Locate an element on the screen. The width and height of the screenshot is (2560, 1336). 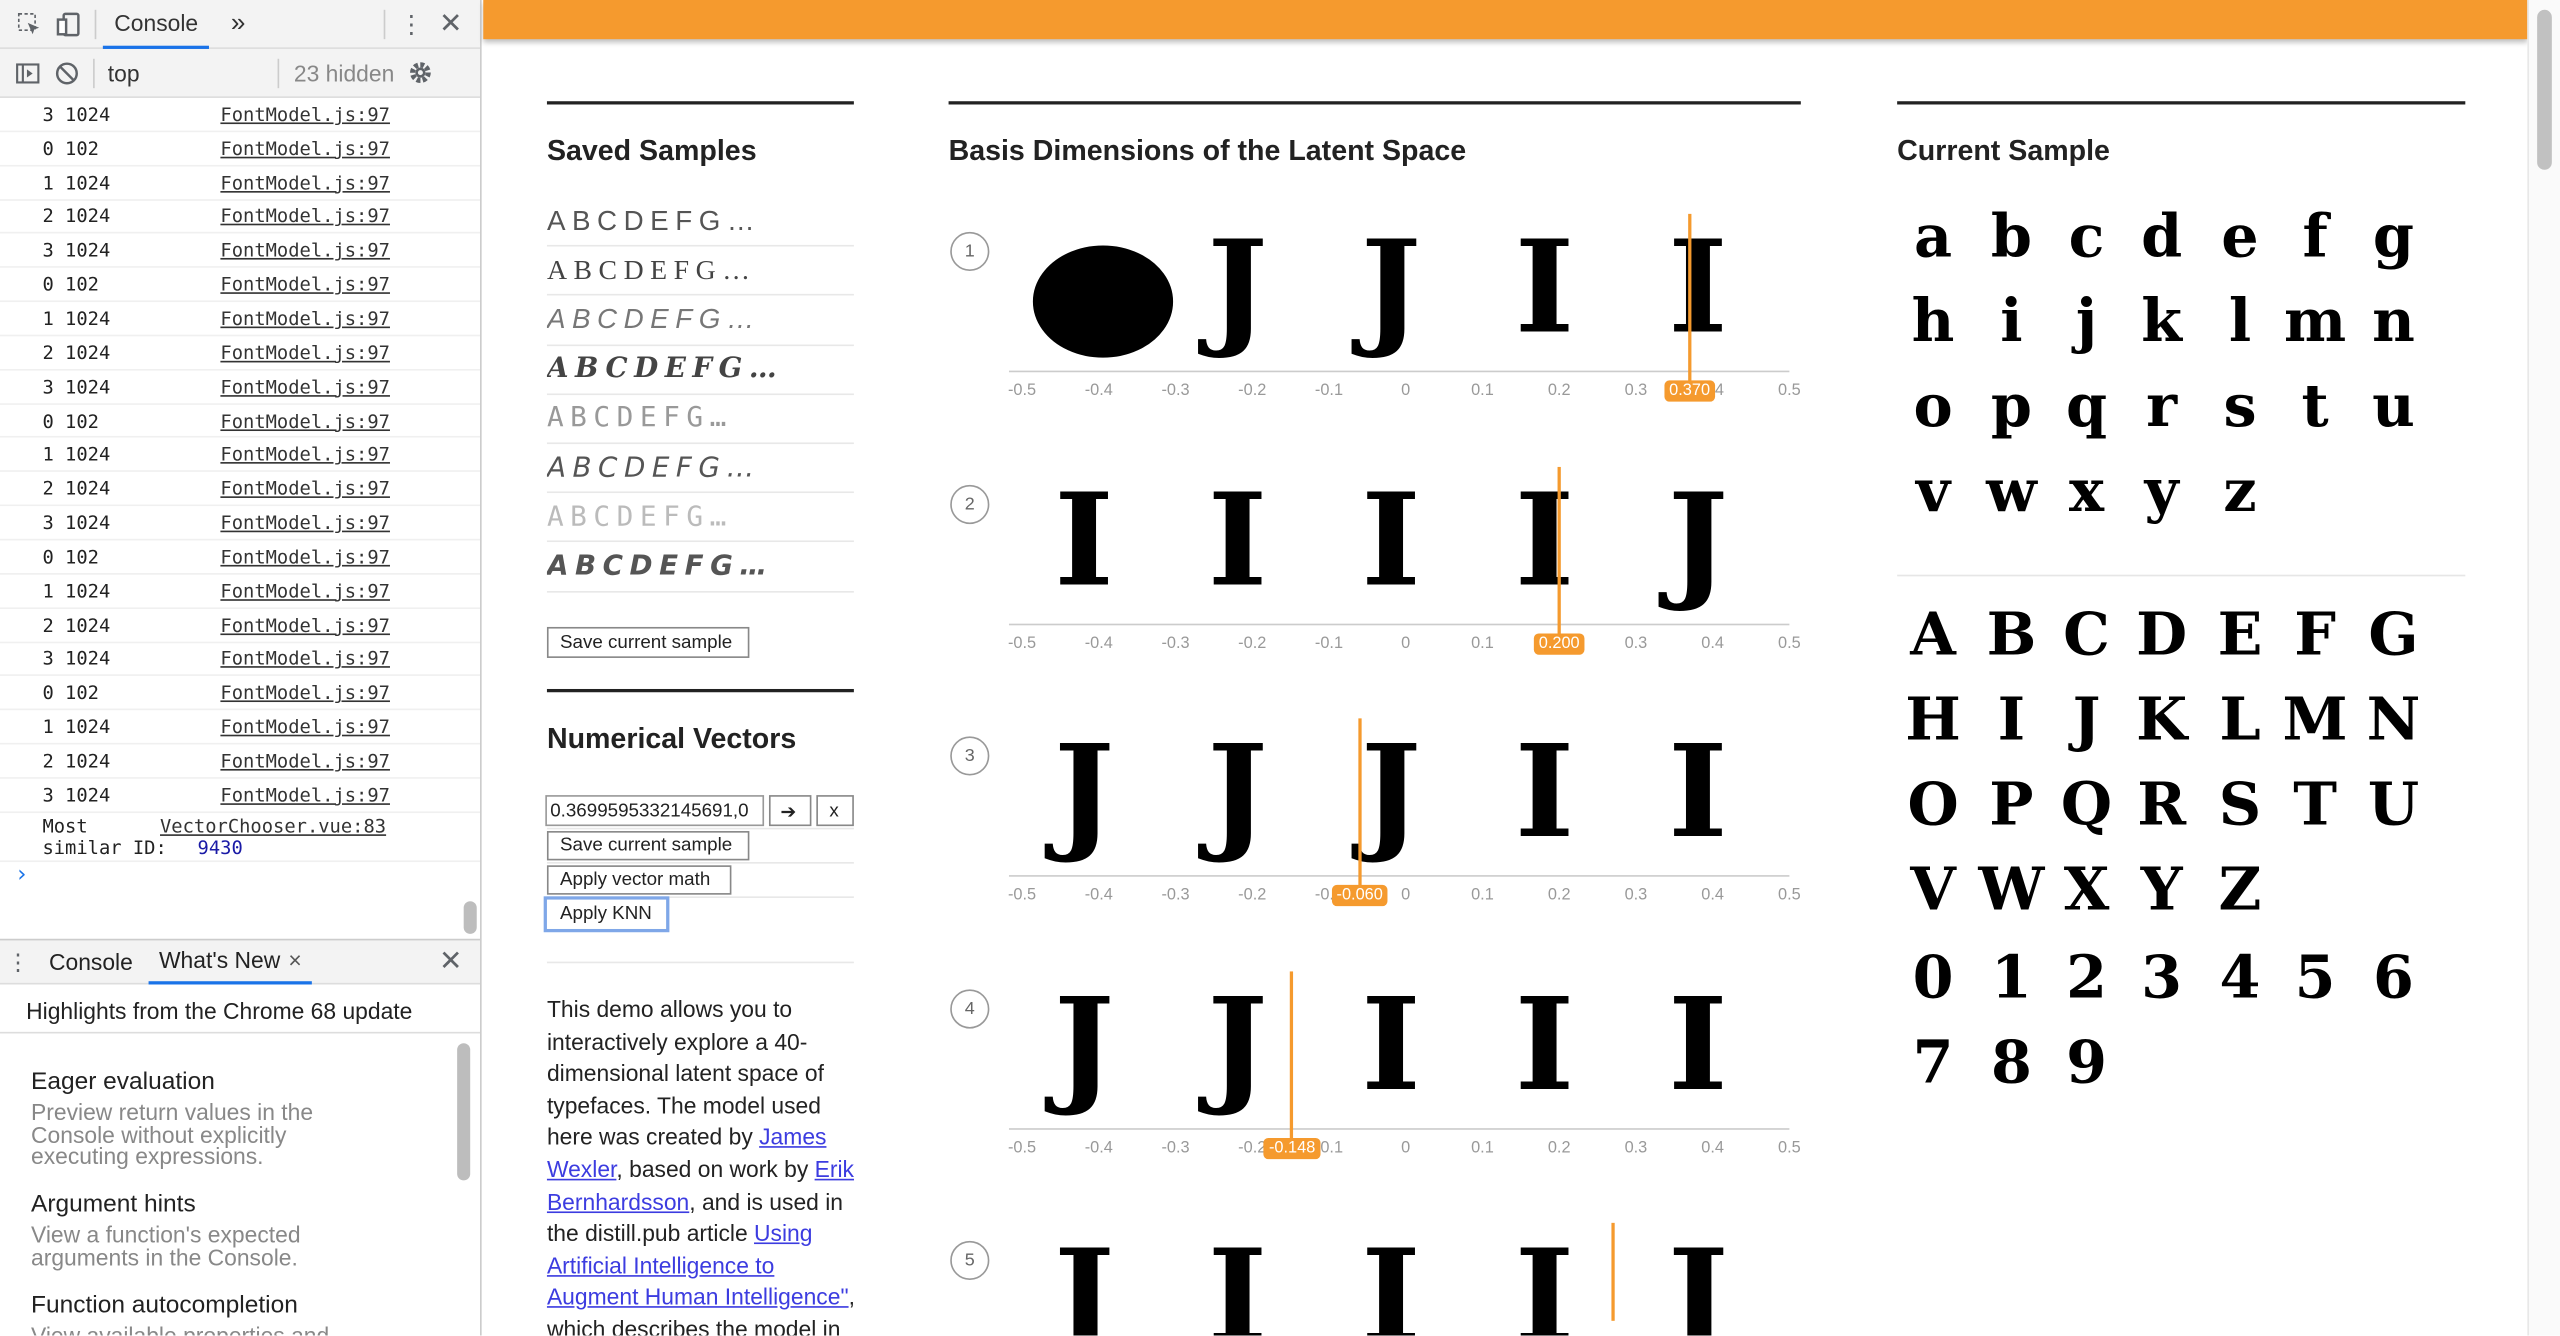
clear-console-icon is located at coordinates (66, 72).